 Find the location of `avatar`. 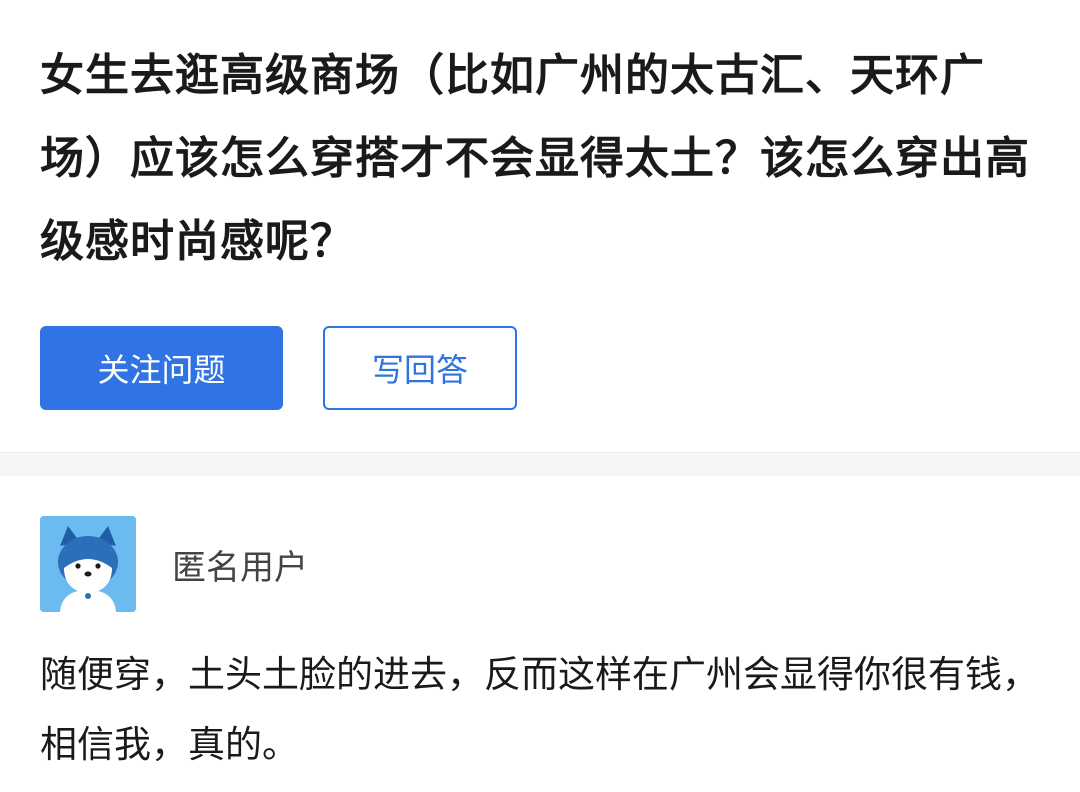

avatar is located at coordinates (88, 564).